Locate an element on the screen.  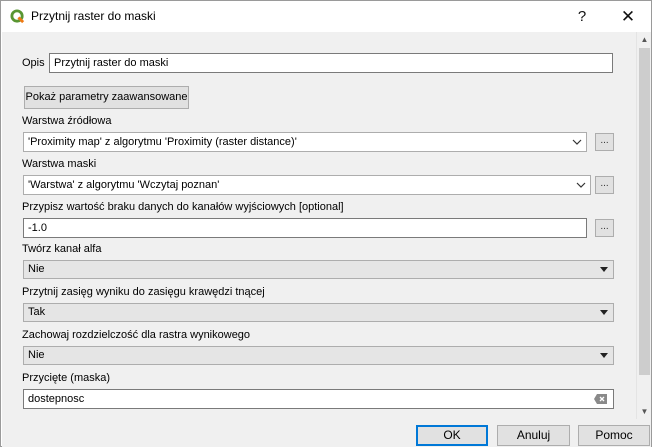
clear-icon is located at coordinates (600, 399).